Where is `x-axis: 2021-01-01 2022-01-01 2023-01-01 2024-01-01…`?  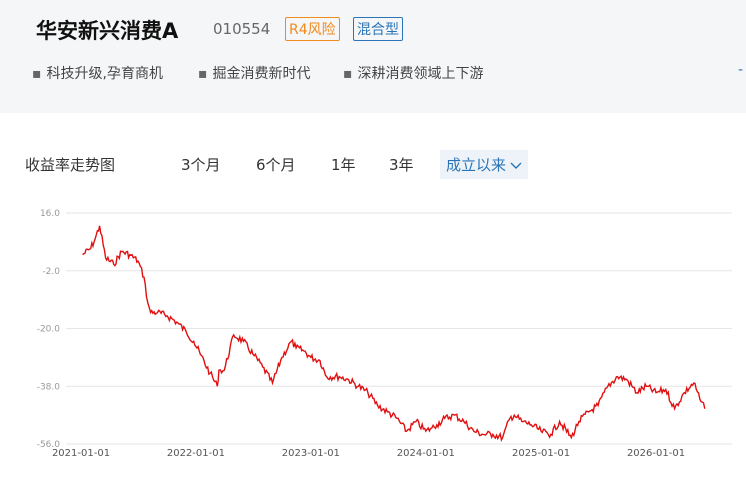
x-axis: 2021-01-01 2022-01-01 2023-01-01 2024-01-01… is located at coordinates (368, 453).